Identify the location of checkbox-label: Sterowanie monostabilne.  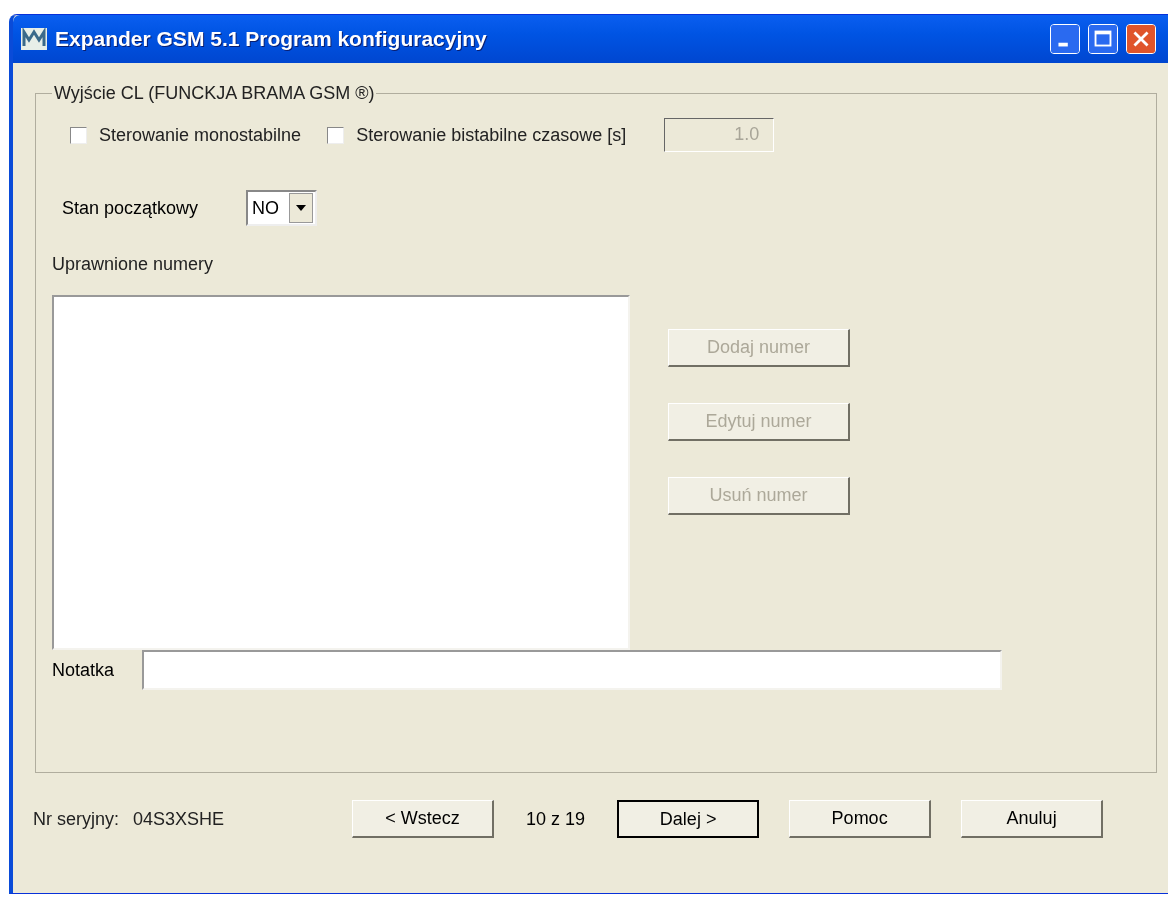
(200, 135).